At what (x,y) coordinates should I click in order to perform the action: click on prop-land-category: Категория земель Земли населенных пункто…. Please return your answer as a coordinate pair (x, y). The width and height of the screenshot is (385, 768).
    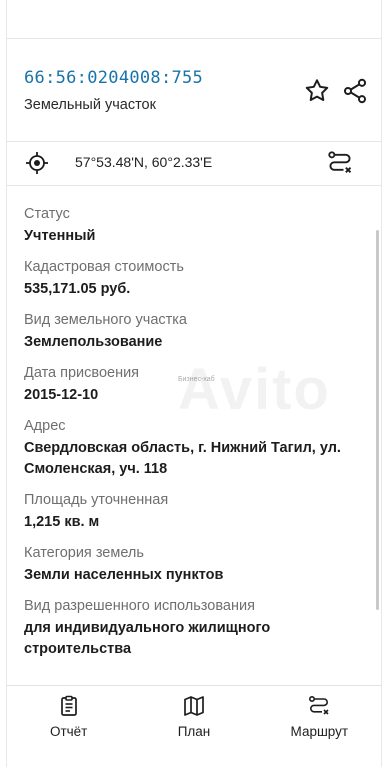
    Looking at the image, I should click on (194, 564).